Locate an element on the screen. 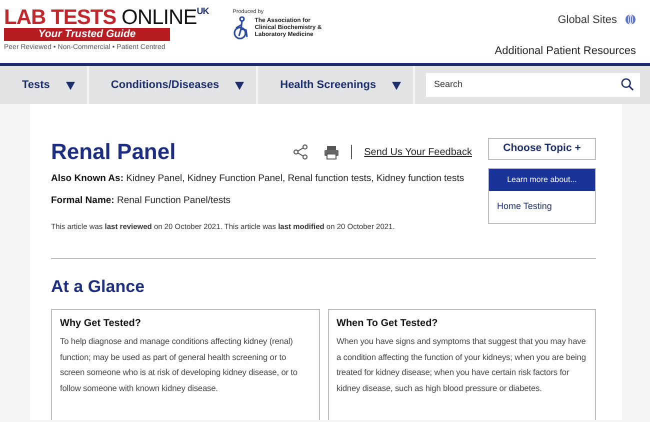  card-text: When you have signs and symptoms that suggest that you may have a condition affecting the function of your kidneys; when you are being treated for kidney disease; when you have certain risk factors for kidney disease, such as high blood pressure or diabetes. is located at coordinates (461, 365).